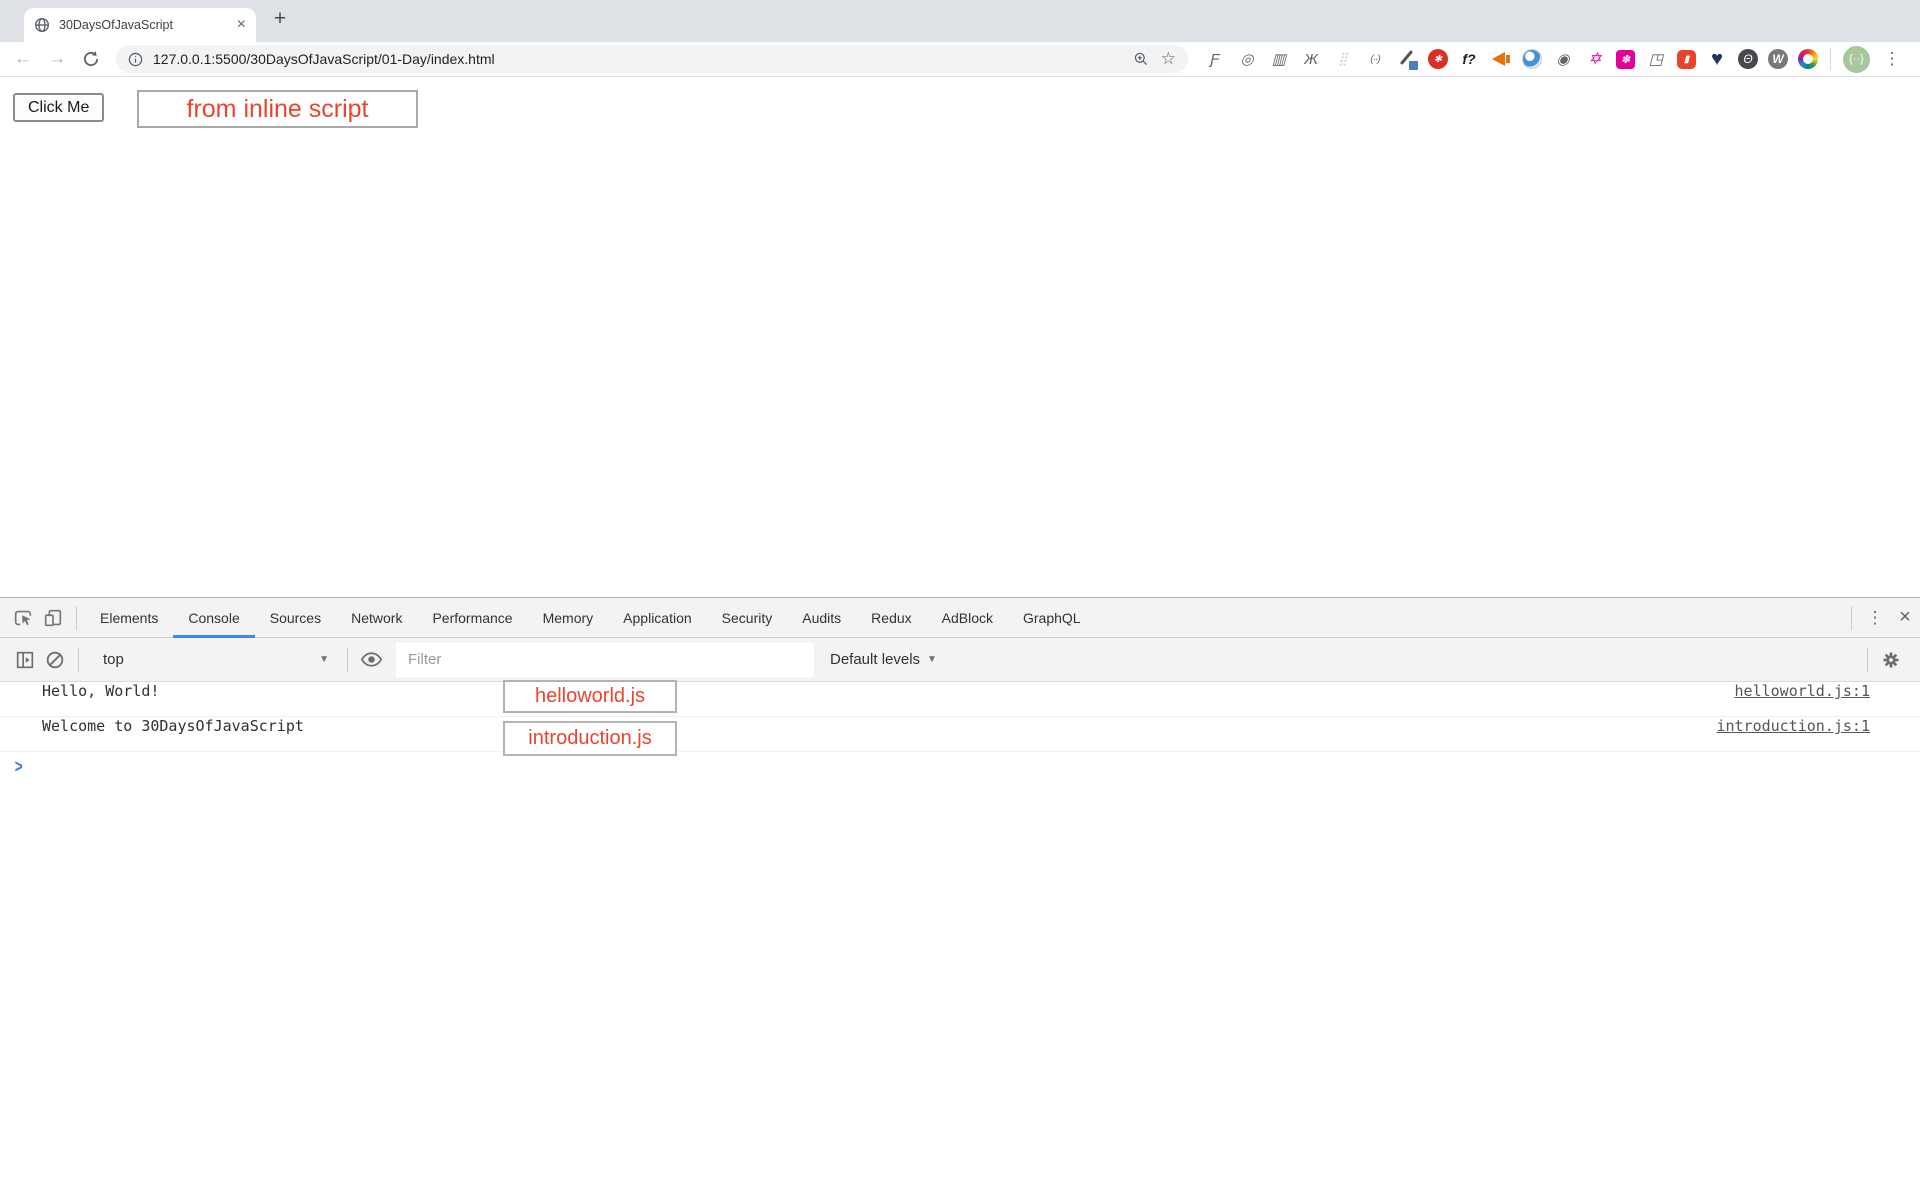 The image size is (1920, 1200). Describe the element at coordinates (23, 617) in the screenshot. I see `inspect-element-icon` at that location.